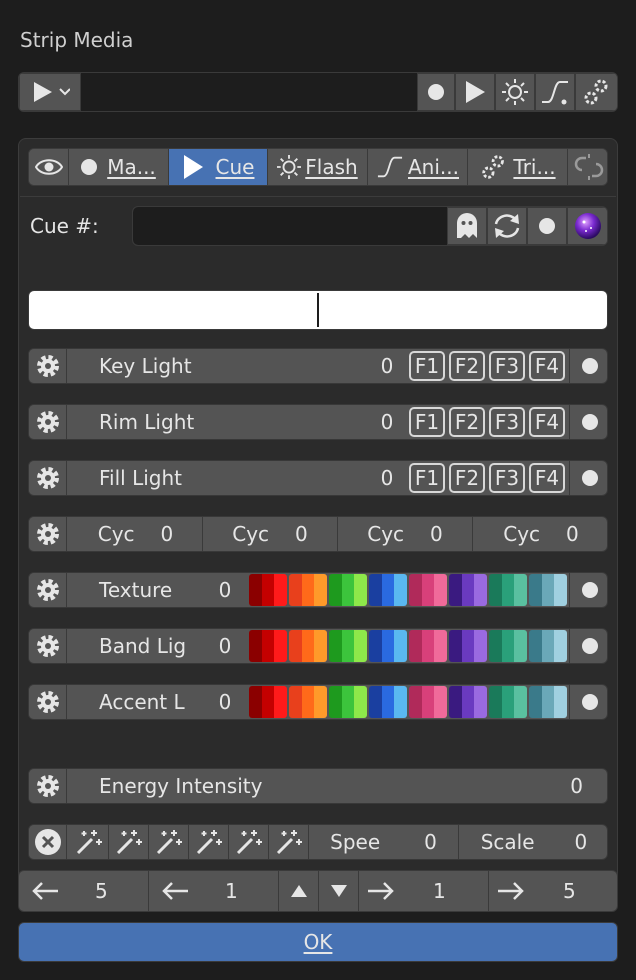 The height and width of the screenshot is (980, 636). What do you see at coordinates (467, 478) in the screenshot?
I see `fill-light-f2: F2` at bounding box center [467, 478].